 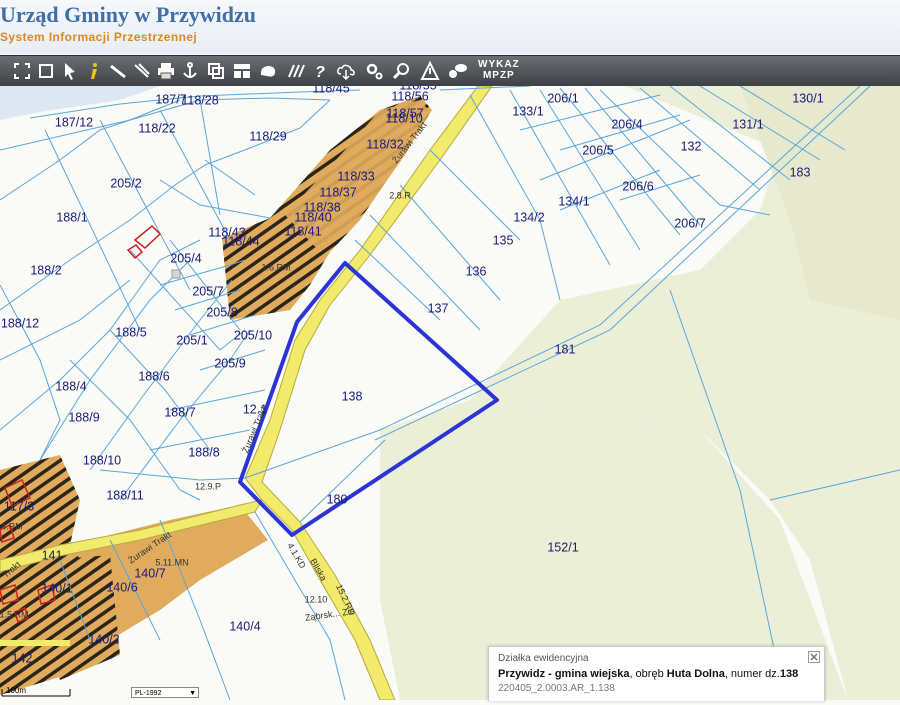 I want to click on parcel-label: 1.6.RM, so click(x=275, y=267).